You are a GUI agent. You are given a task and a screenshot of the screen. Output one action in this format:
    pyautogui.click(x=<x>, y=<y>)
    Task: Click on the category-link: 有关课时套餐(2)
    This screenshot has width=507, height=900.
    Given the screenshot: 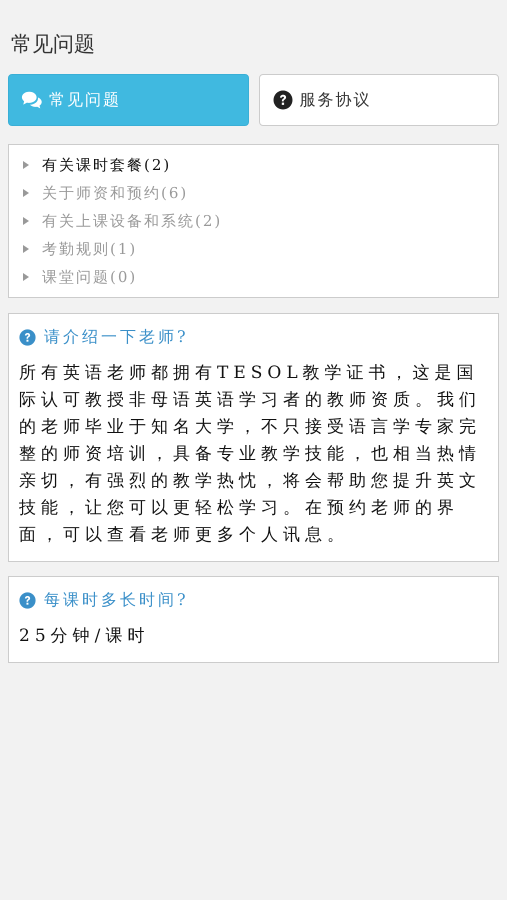 What is the action you would take?
    pyautogui.click(x=107, y=165)
    